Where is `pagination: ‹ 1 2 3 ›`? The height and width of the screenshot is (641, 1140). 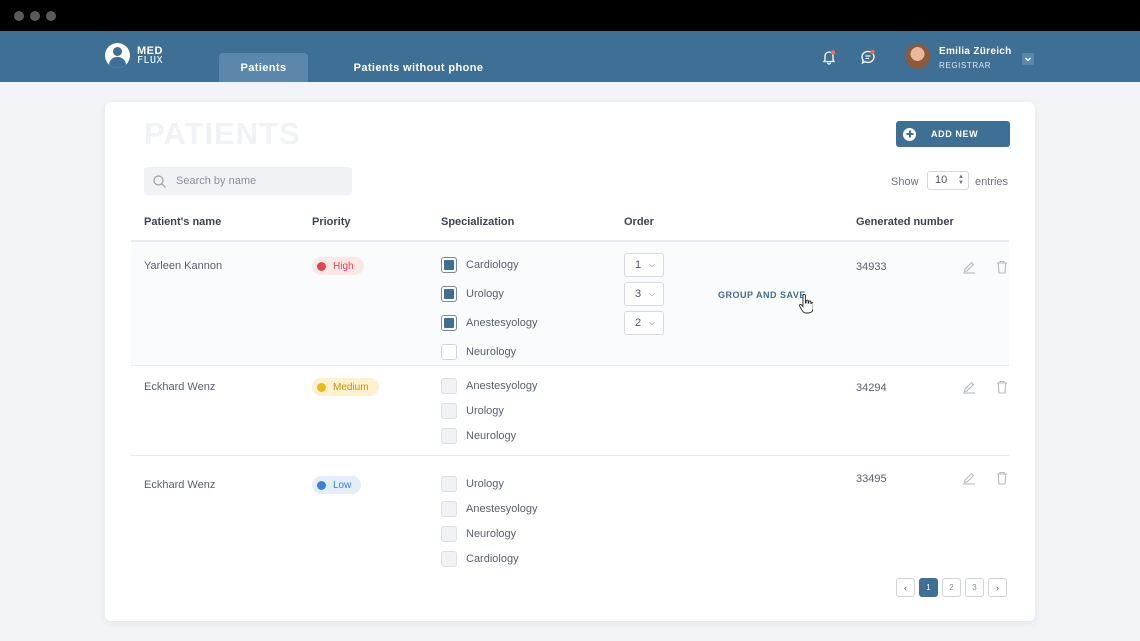 pagination: ‹ 1 2 3 › is located at coordinates (953, 587).